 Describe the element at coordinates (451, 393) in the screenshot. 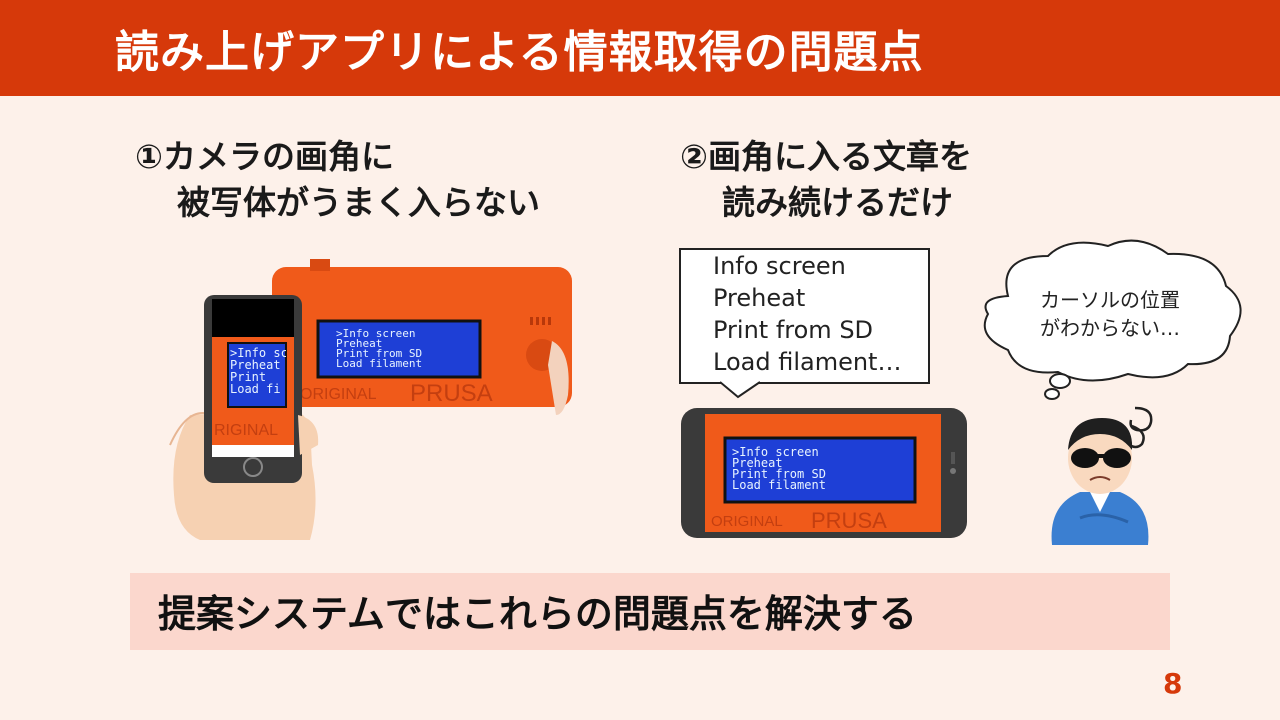

I see `printer-brand-right: PRUSA` at that location.